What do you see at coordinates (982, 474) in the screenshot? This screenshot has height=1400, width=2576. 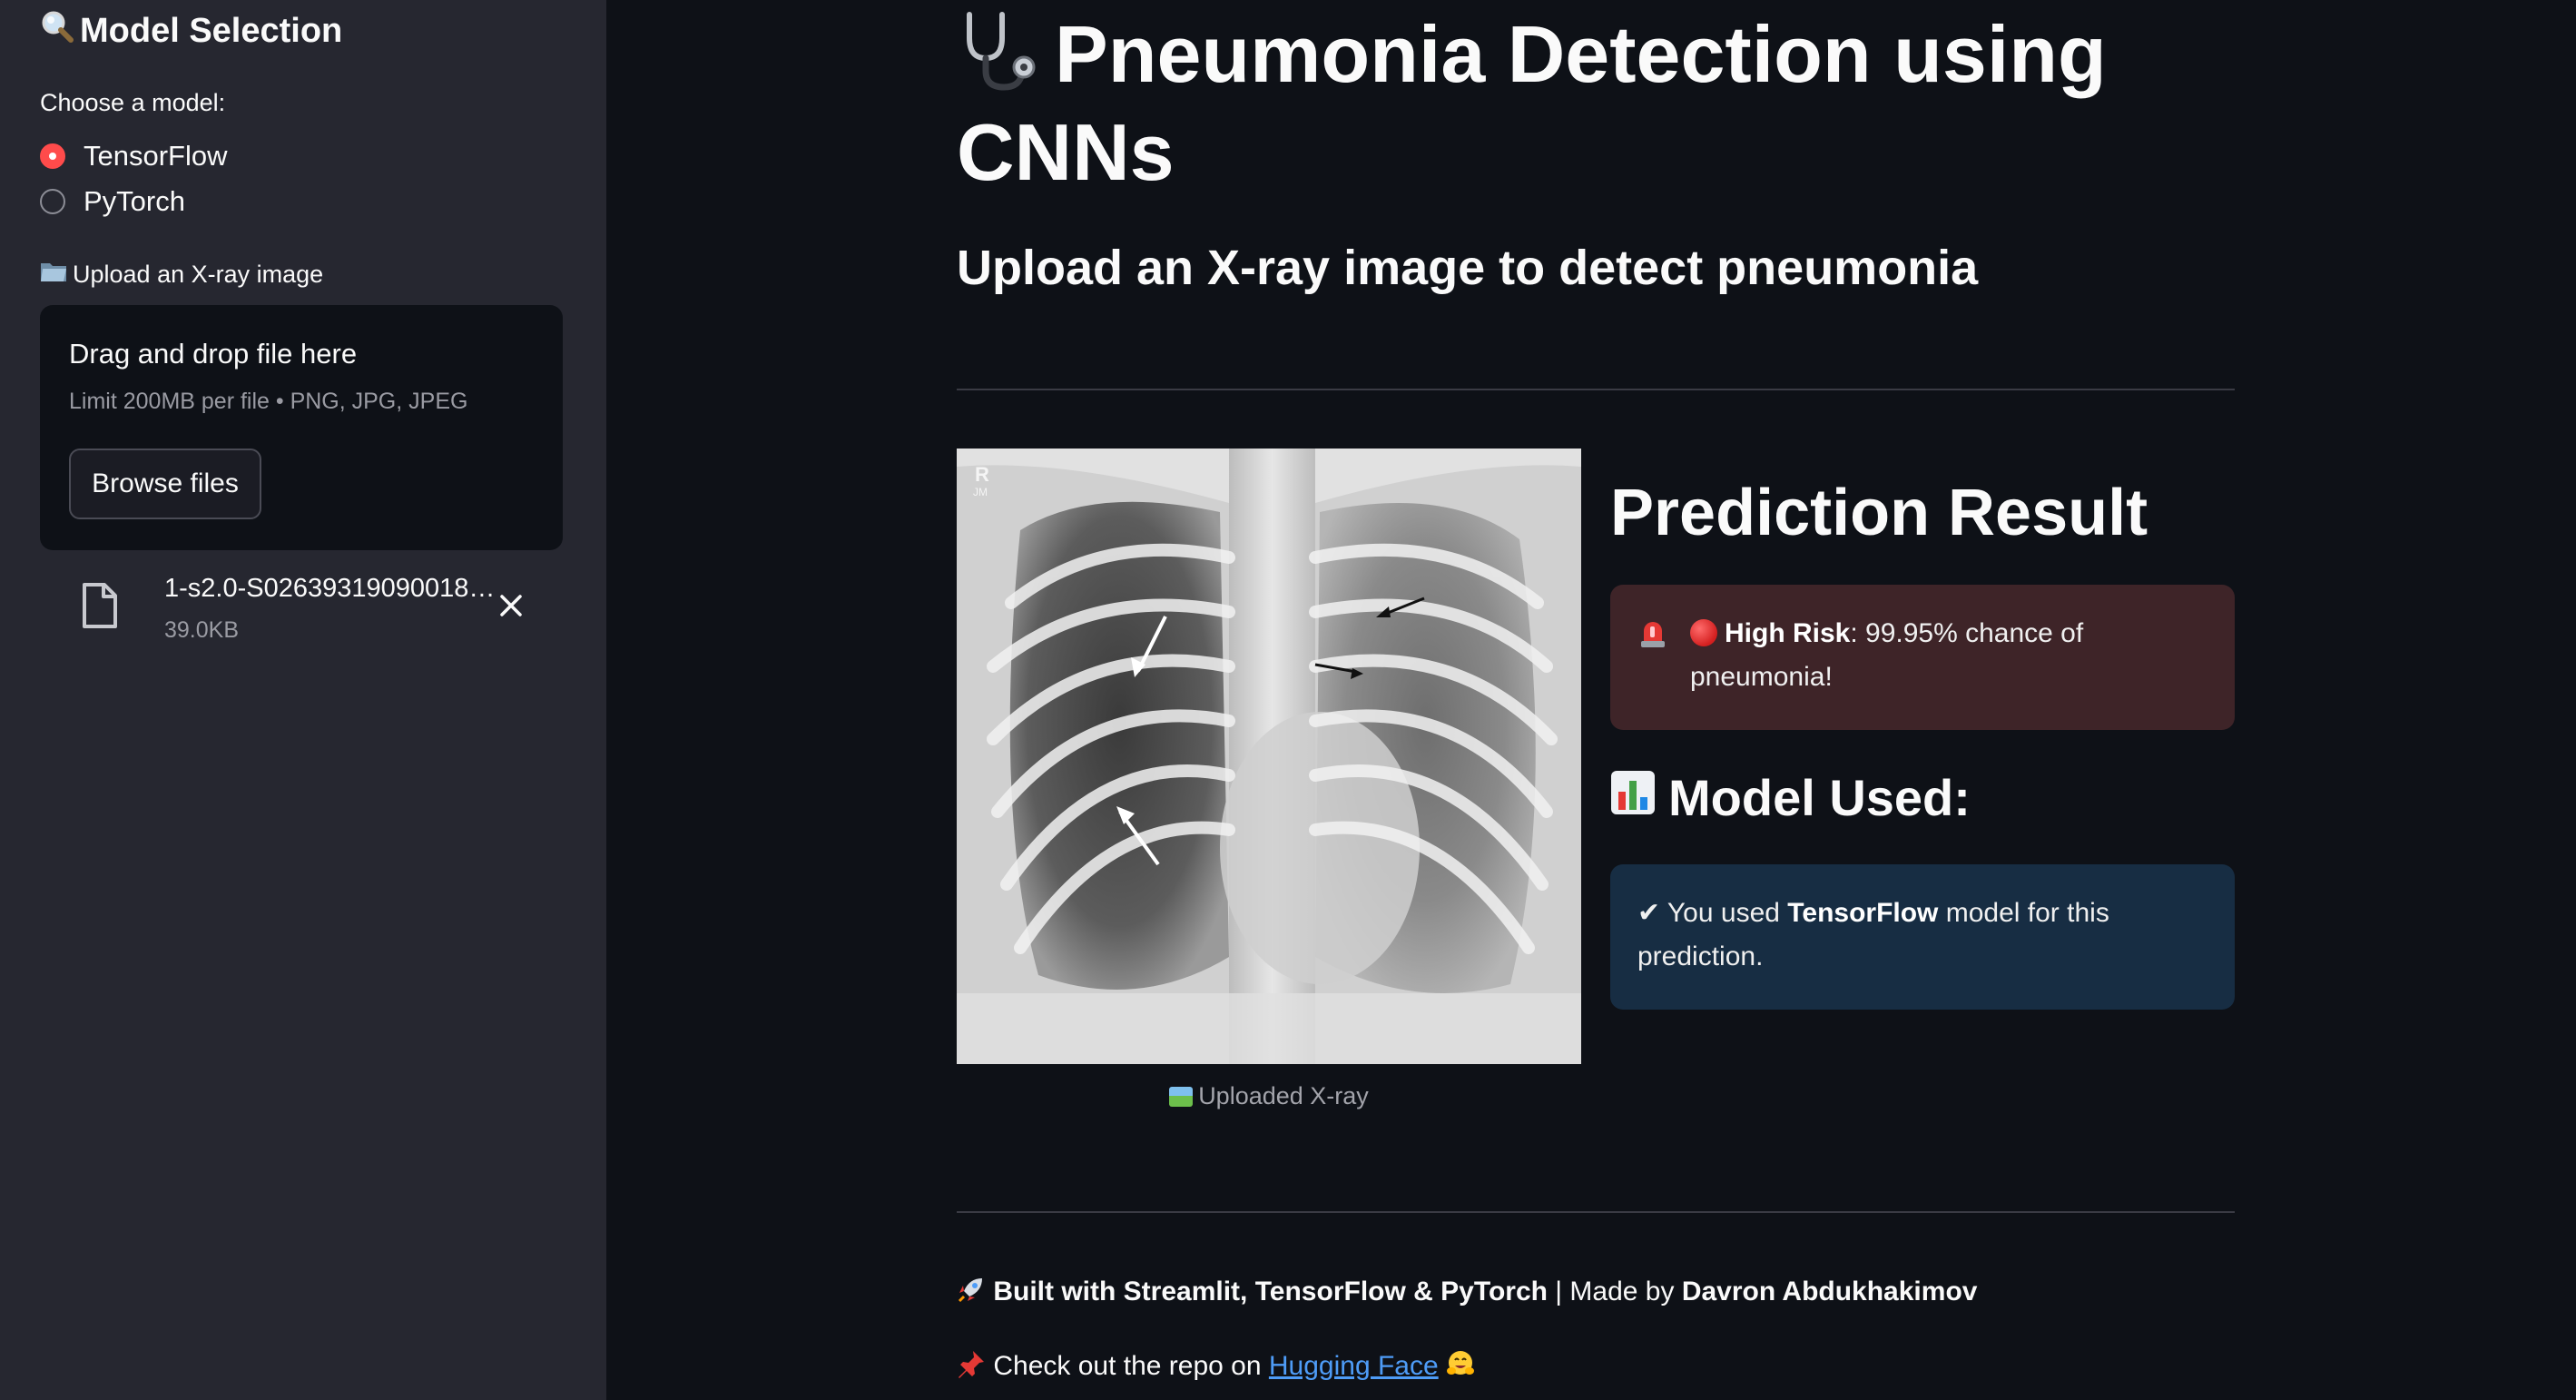 I see `svg-text: R` at bounding box center [982, 474].